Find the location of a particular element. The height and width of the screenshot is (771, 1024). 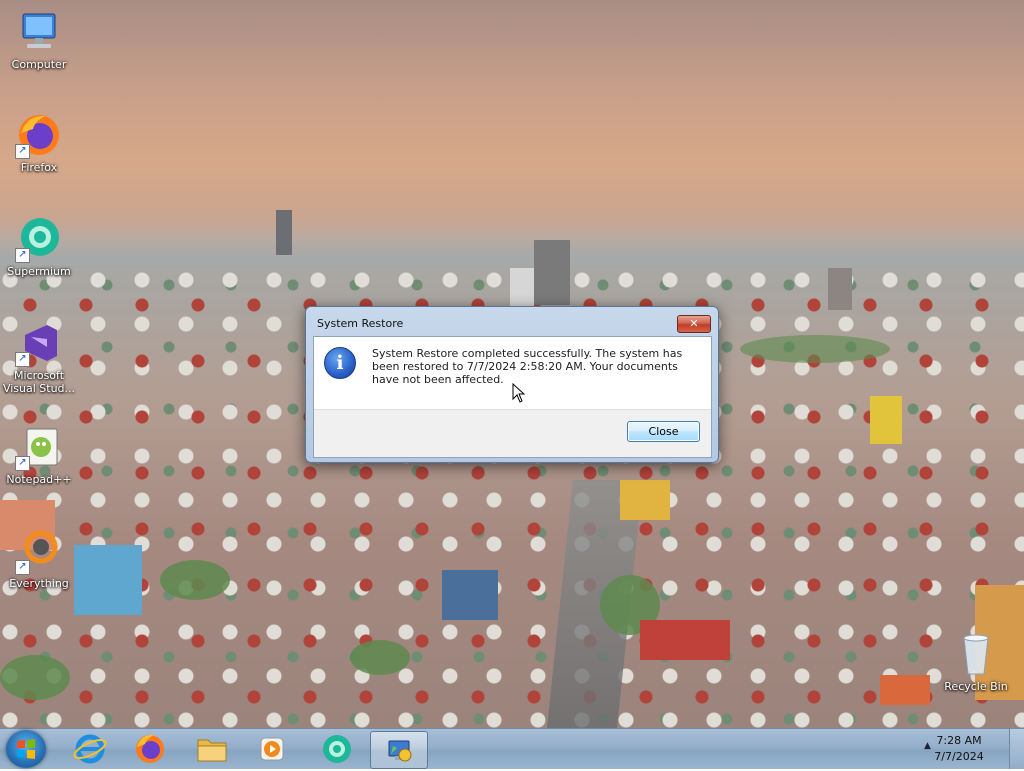

media-player-icon is located at coordinates (272, 749).